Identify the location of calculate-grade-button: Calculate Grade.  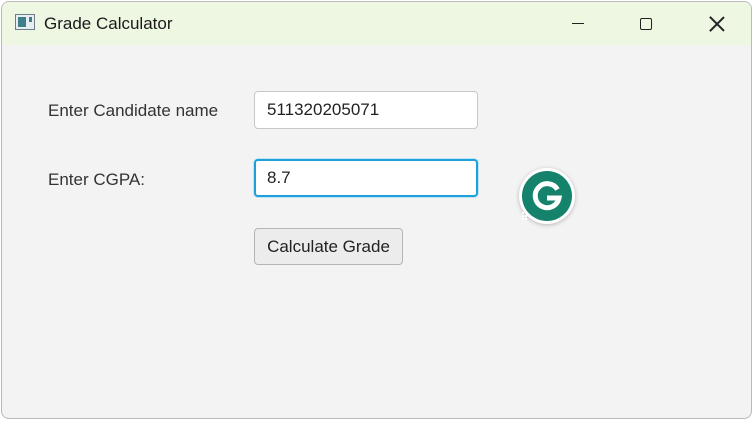
(328, 246).